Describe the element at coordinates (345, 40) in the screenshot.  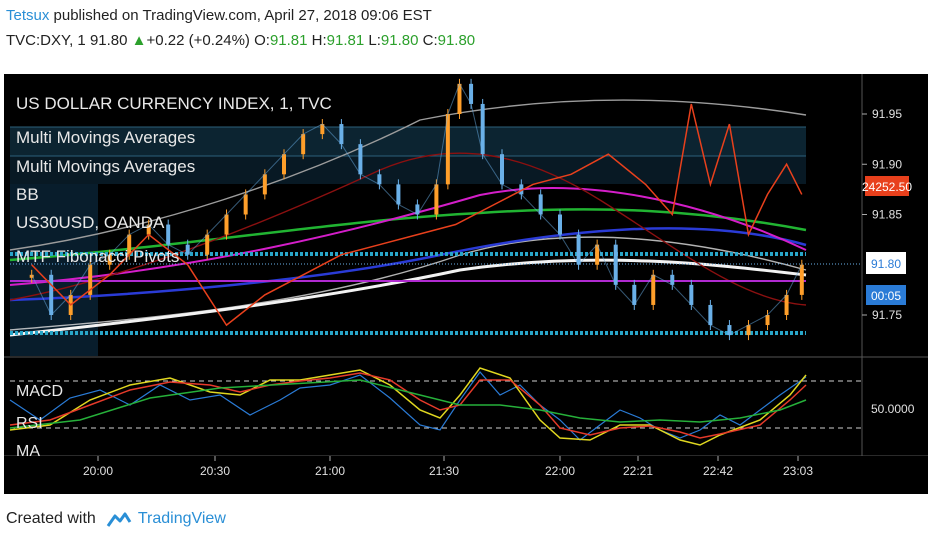
I see `ohlc-h-value: 91.81` at that location.